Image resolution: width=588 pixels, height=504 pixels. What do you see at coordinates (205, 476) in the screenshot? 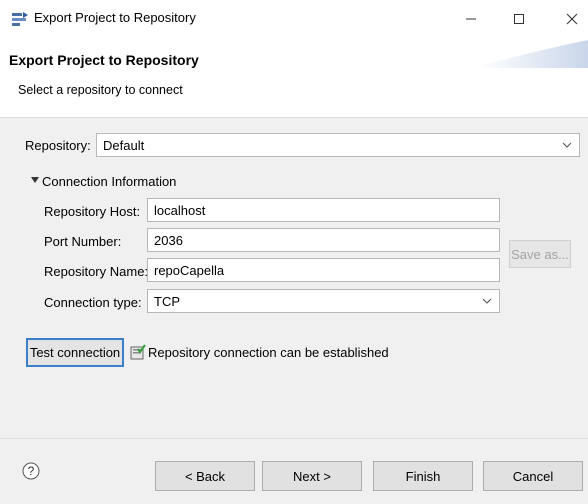
I see `back-button: < Back` at bounding box center [205, 476].